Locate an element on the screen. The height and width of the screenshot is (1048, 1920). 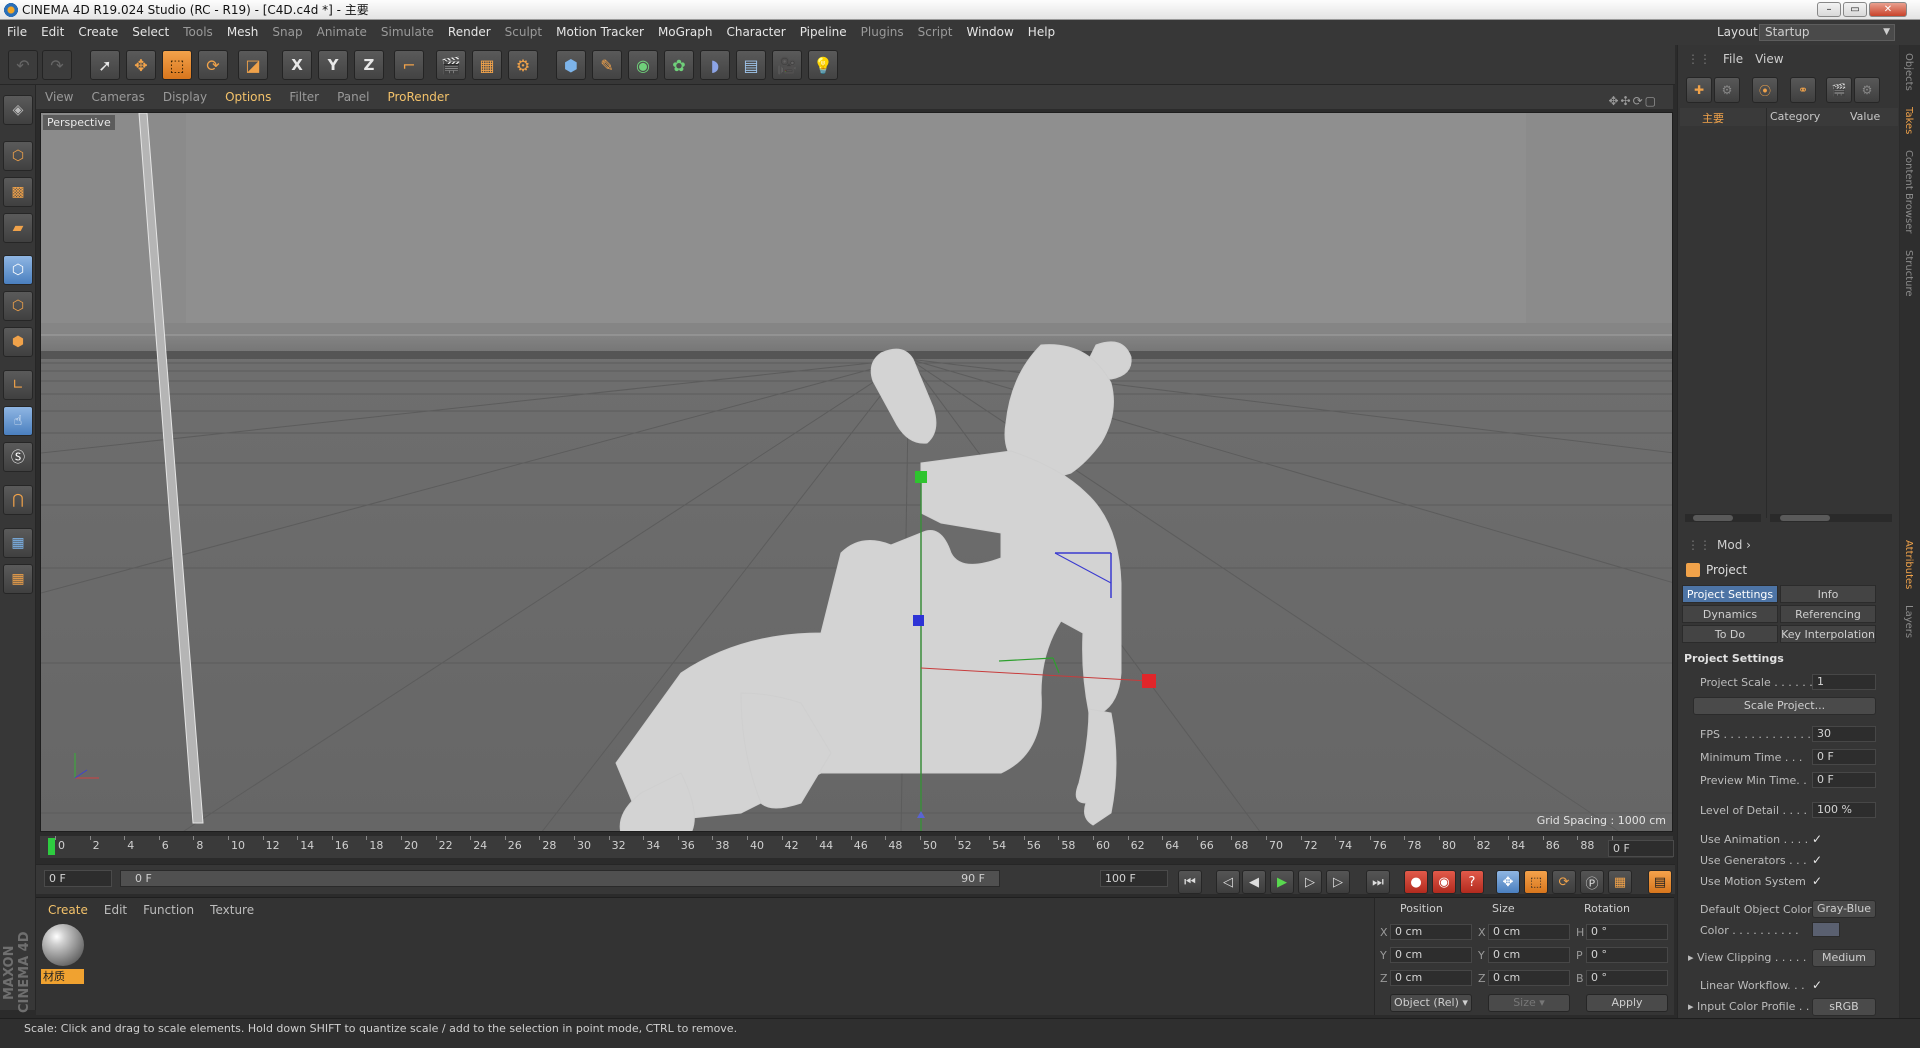
coordinate-mode-dropdown: Object (Rel) ▾ is located at coordinates (1431, 1003).